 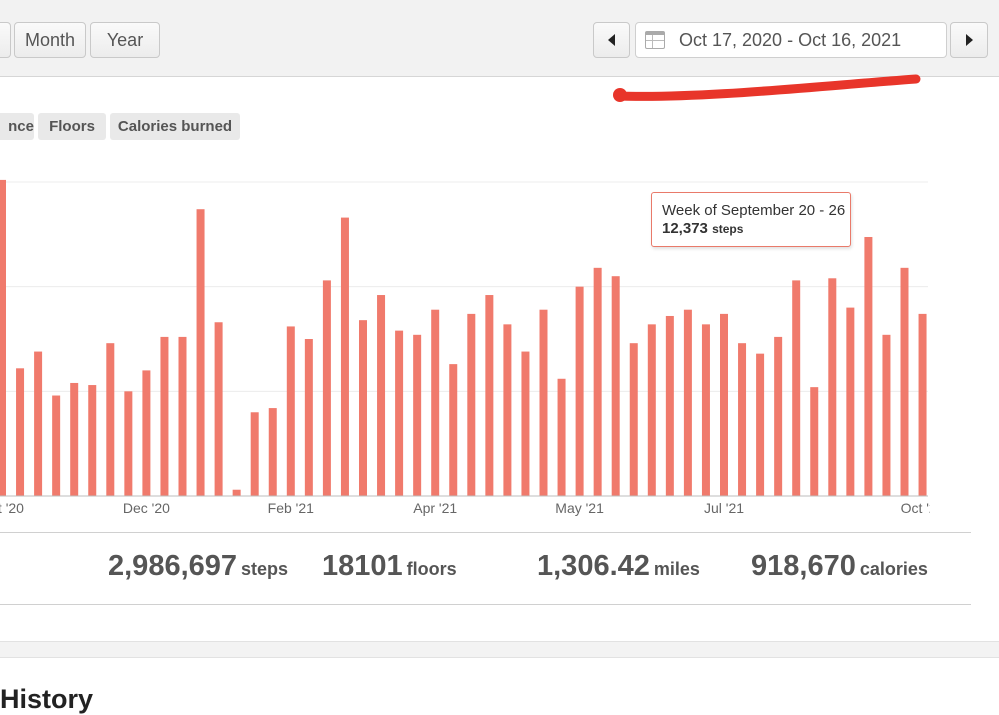 What do you see at coordinates (724, 508) in the screenshot?
I see `x-tick-label: Jul '21` at bounding box center [724, 508].